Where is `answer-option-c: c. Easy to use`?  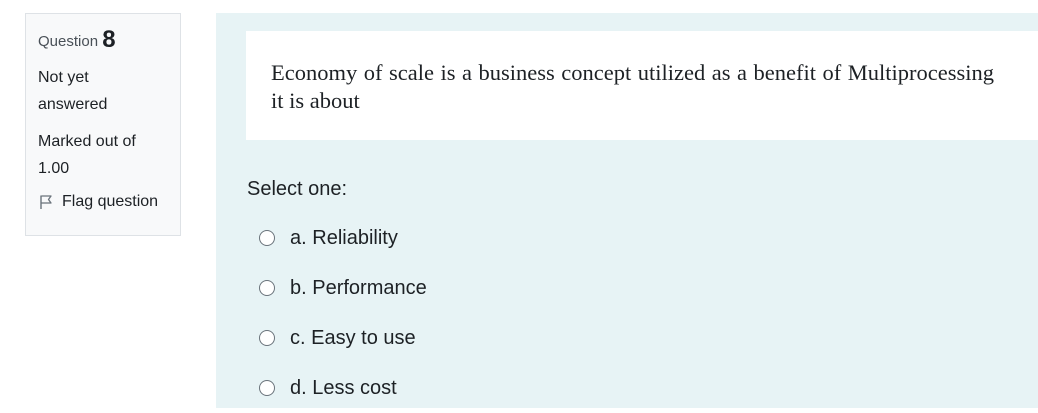
answer-option-c: c. Easy to use is located at coordinates (343, 338).